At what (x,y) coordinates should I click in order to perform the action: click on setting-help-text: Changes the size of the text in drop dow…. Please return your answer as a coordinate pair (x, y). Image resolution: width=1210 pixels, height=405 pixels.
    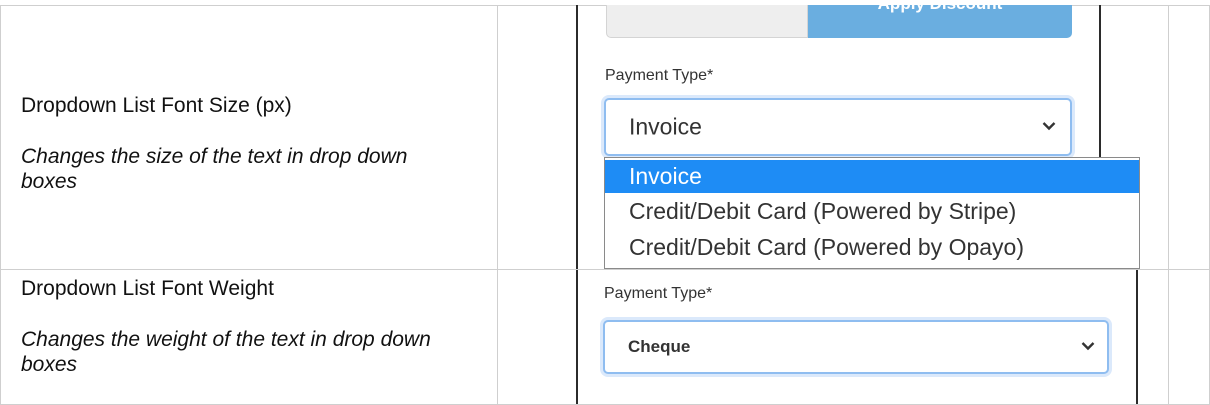
    Looking at the image, I should click on (214, 169).